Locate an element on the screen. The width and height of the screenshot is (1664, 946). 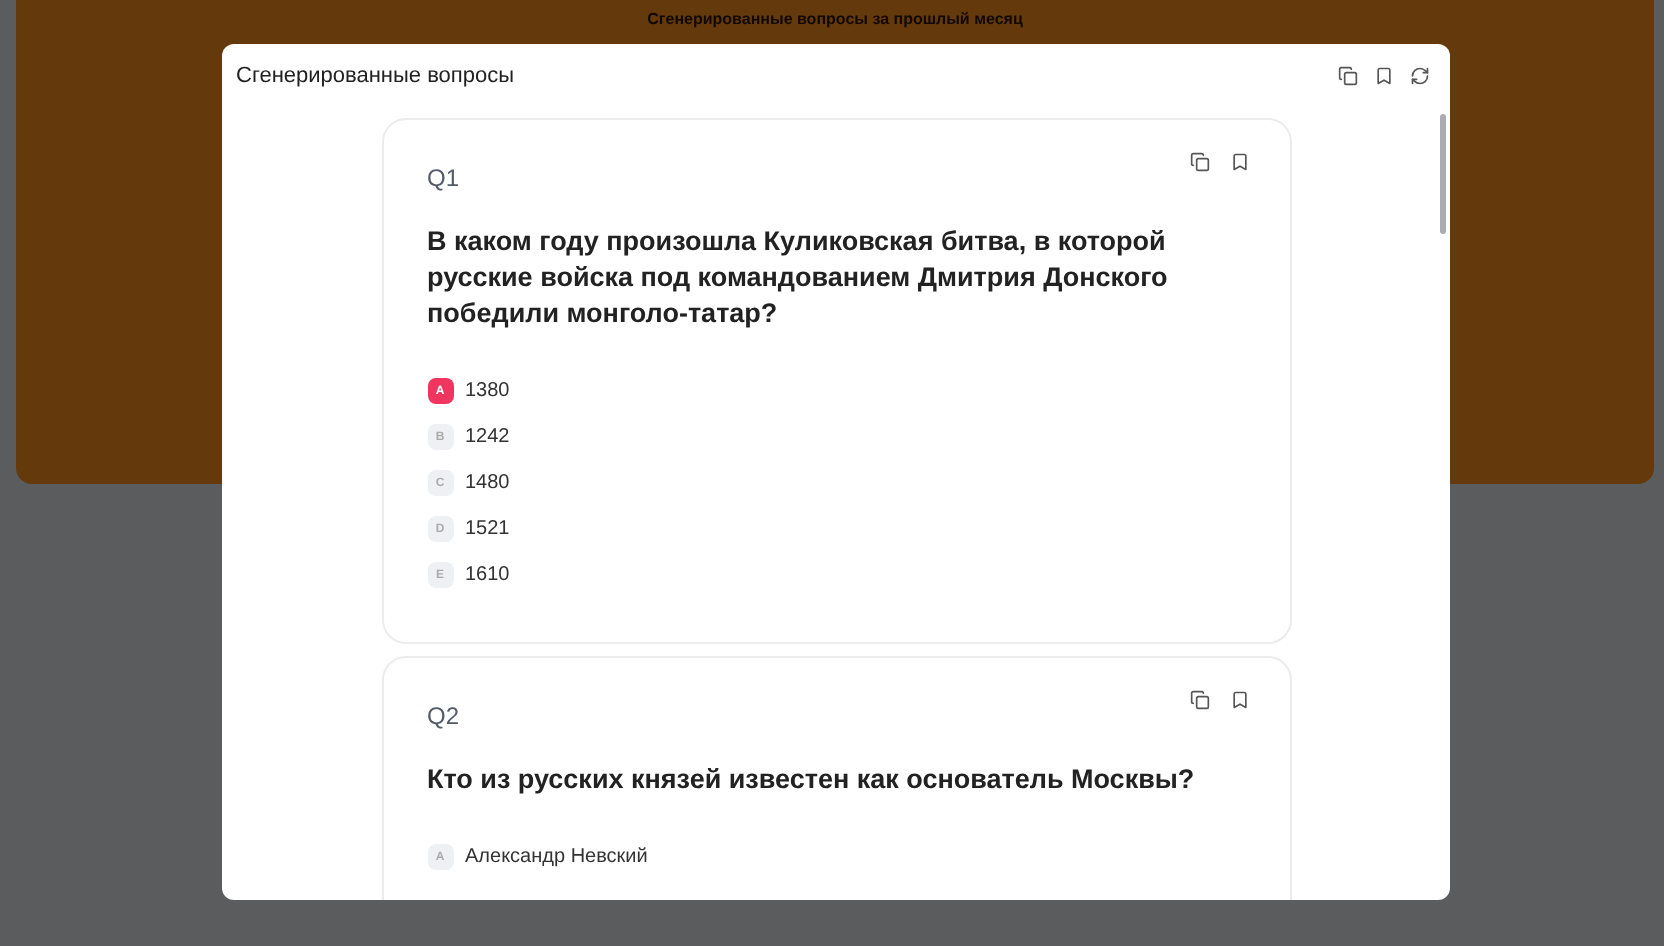
background-title: Сгенерированные вопросы за прошлый месяц is located at coordinates (835, 20).